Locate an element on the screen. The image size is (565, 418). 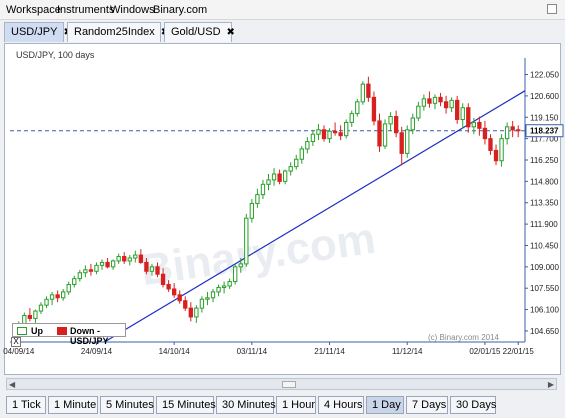
x-tick-label: 22/01/15 is located at coordinates (519, 351).